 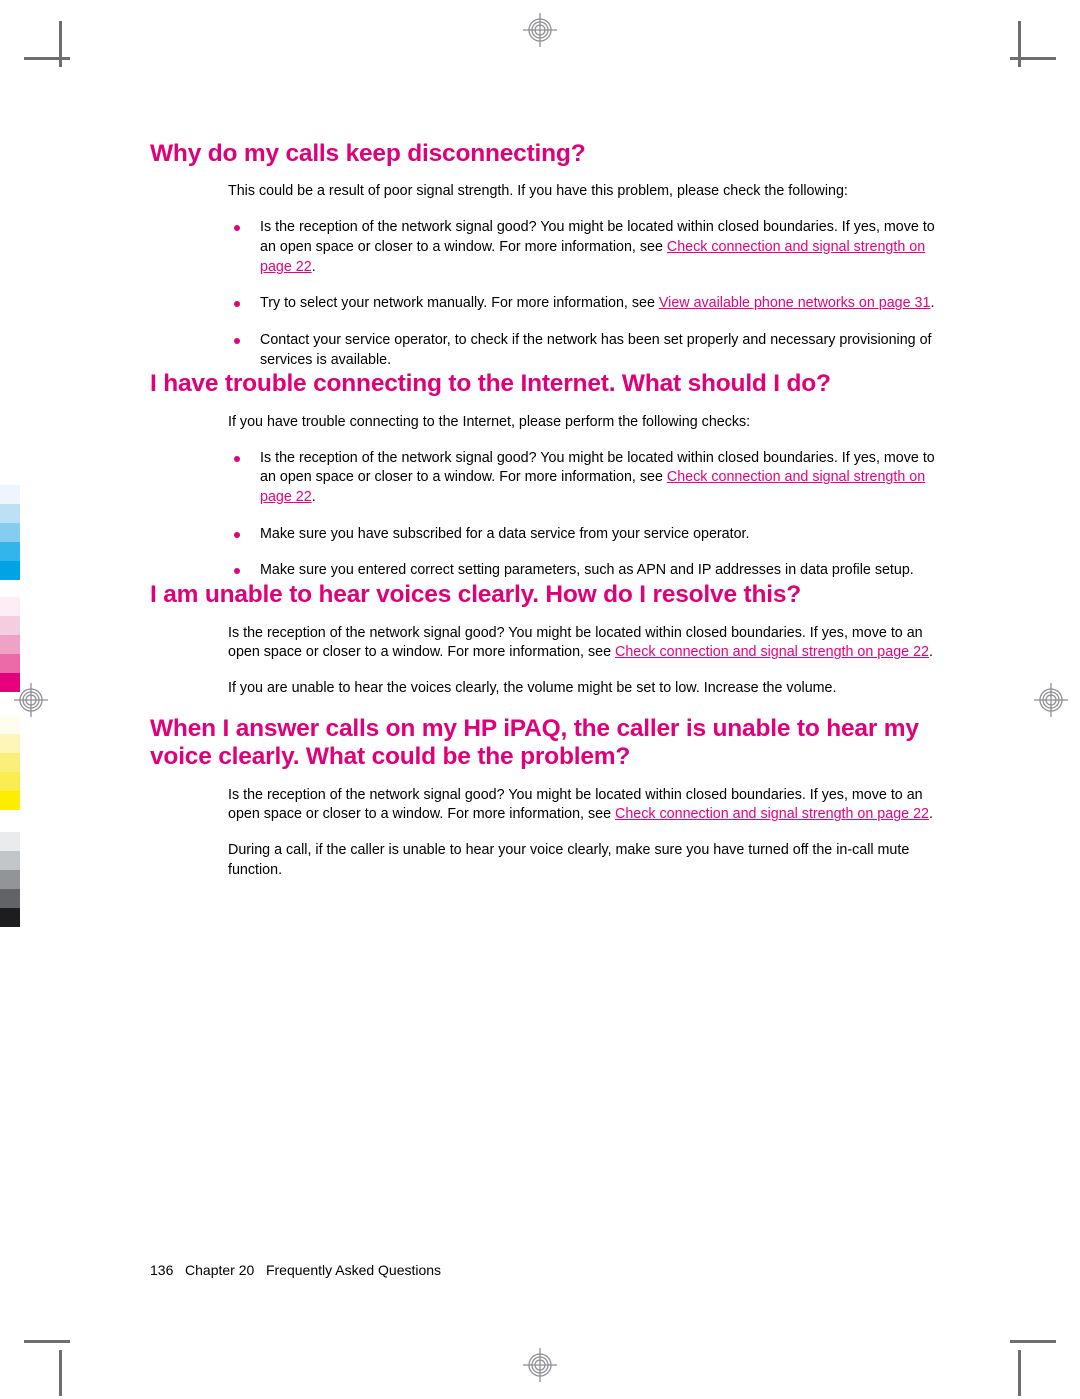 I want to click on crop-mark-top-left-vertical, so click(x=60, y=44).